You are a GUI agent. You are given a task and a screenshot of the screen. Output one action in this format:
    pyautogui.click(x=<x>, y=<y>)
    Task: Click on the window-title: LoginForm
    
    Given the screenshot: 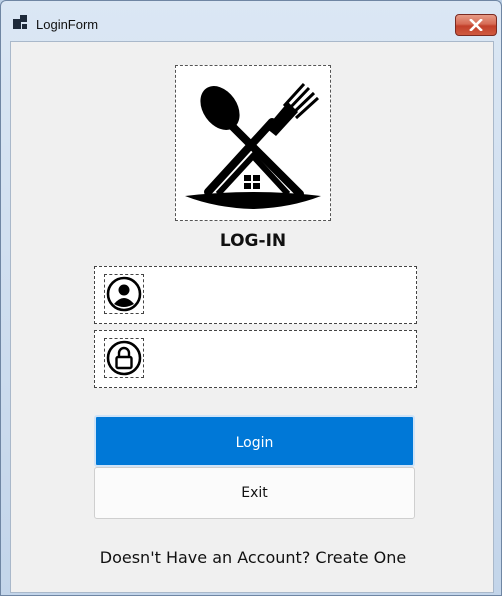 What is the action you would take?
    pyautogui.click(x=67, y=24)
    